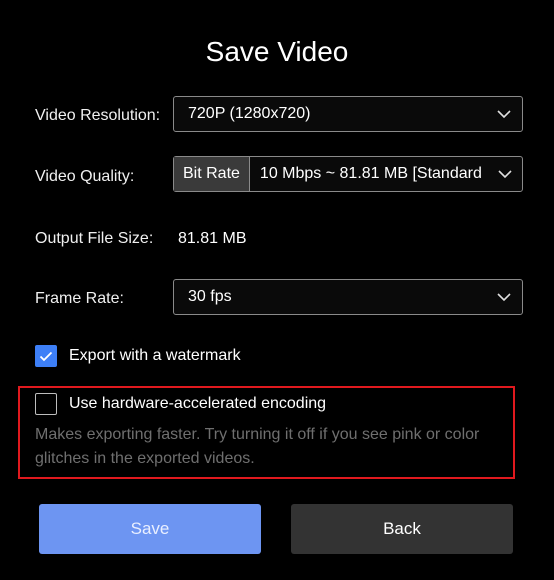 This screenshot has width=554, height=580. I want to click on hardware-encoding-label: Use hardware-accelerated encoding, so click(197, 404).